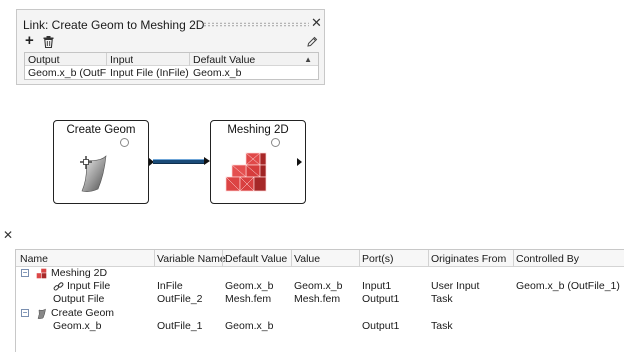 This screenshot has width=624, height=352. What do you see at coordinates (44, 60) in the screenshot?
I see `column-header-output: Output` at bounding box center [44, 60].